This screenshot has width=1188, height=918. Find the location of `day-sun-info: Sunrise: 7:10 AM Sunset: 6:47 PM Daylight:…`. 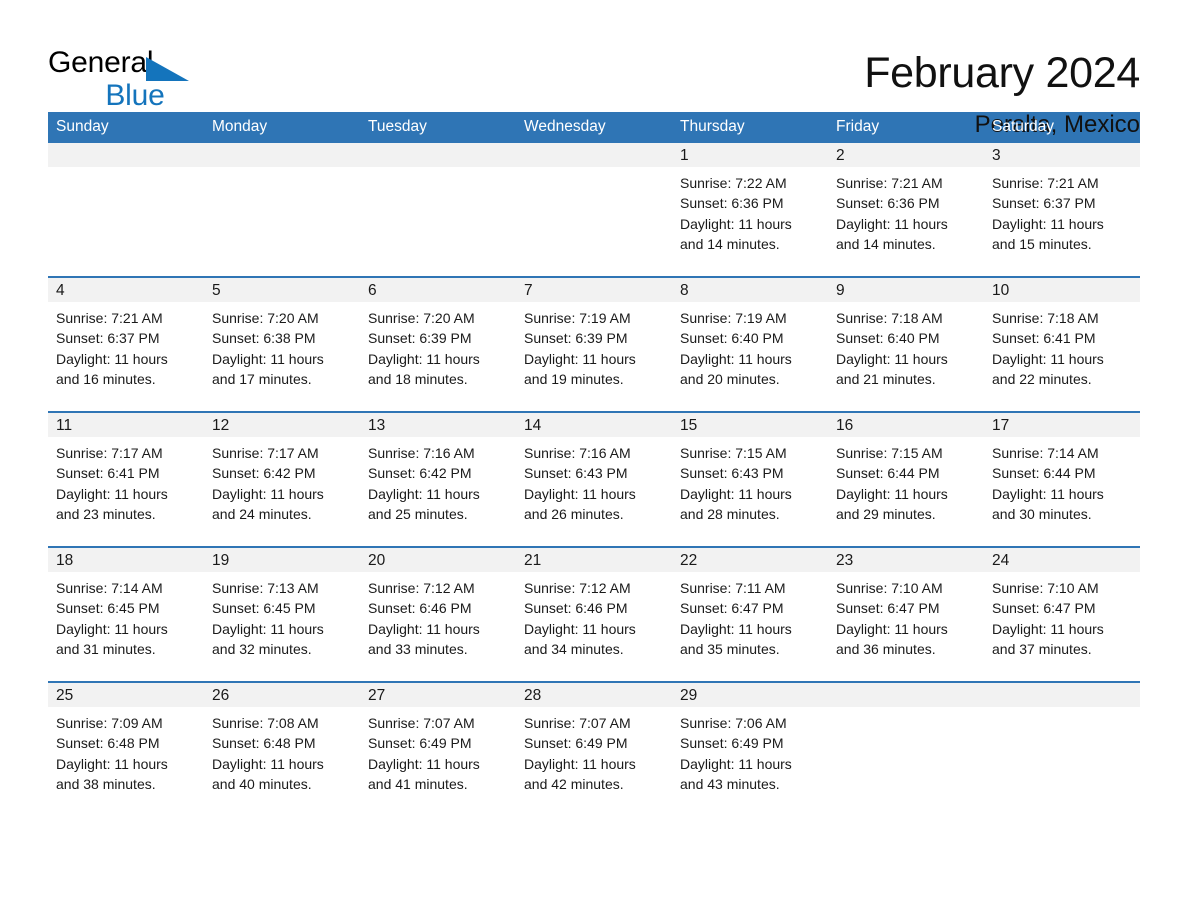

day-sun-info: Sunrise: 7:10 AM Sunset: 6:47 PM Daylight:… is located at coordinates (1062, 615).